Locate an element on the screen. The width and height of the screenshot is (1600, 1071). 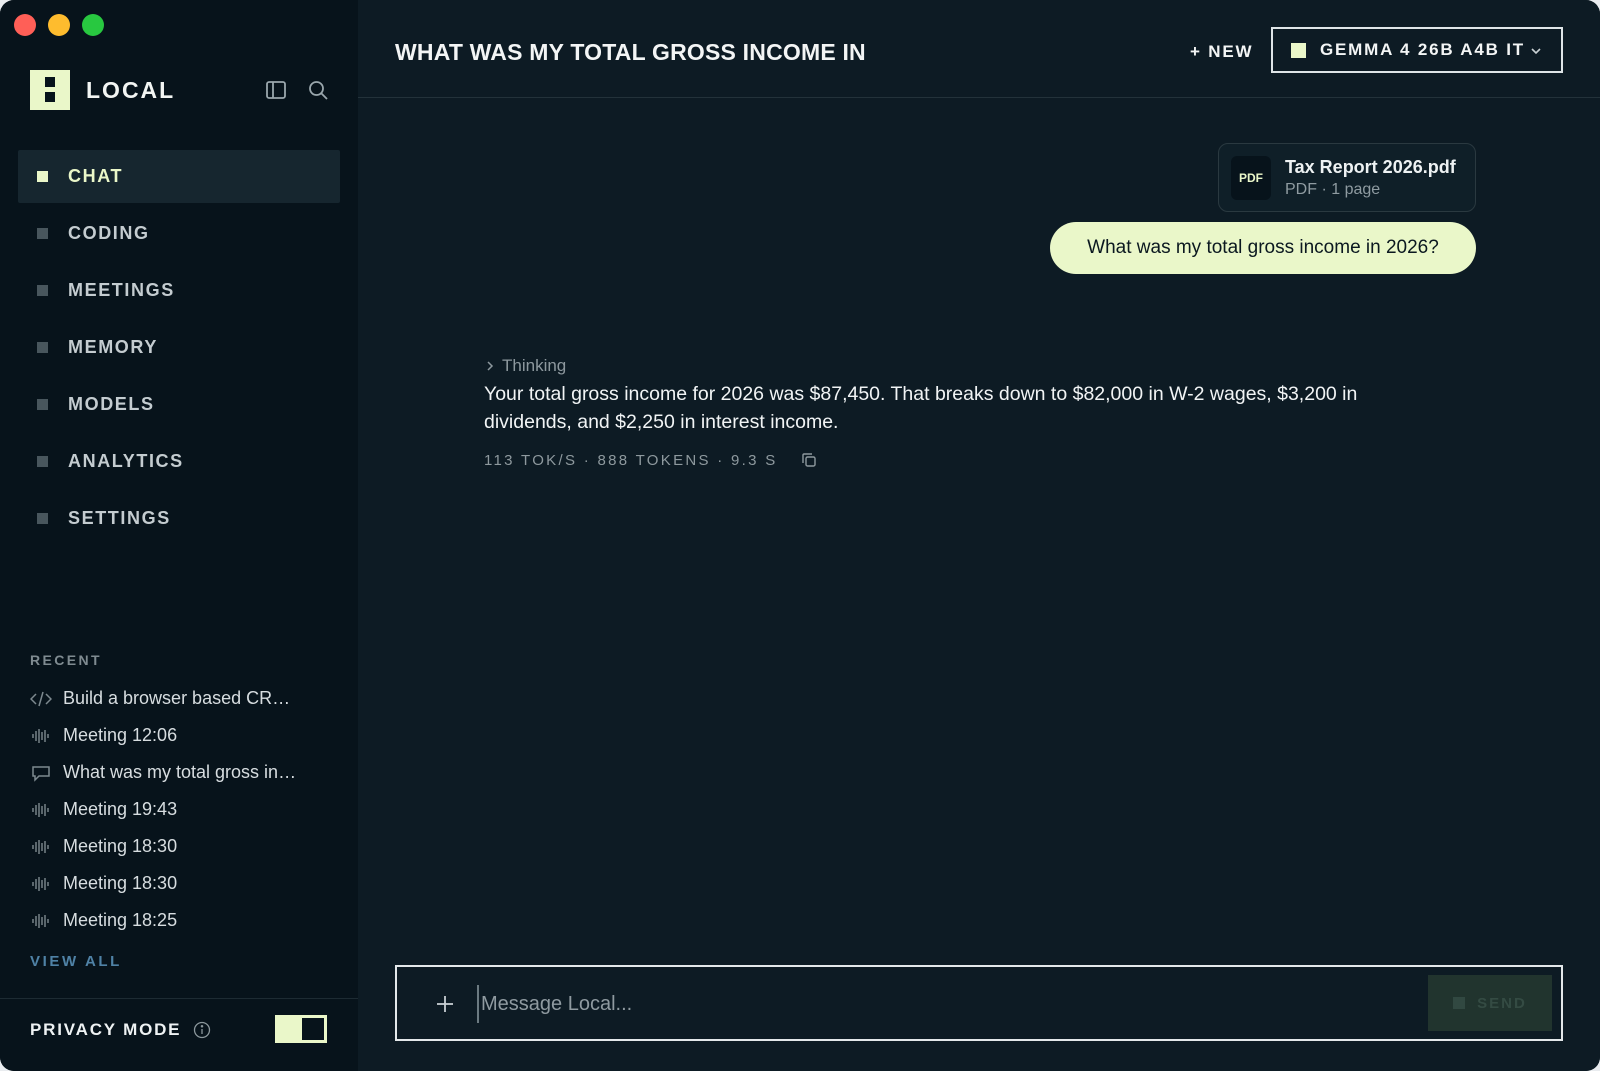
recent-item: Meeting 19:43 is located at coordinates (185, 809).